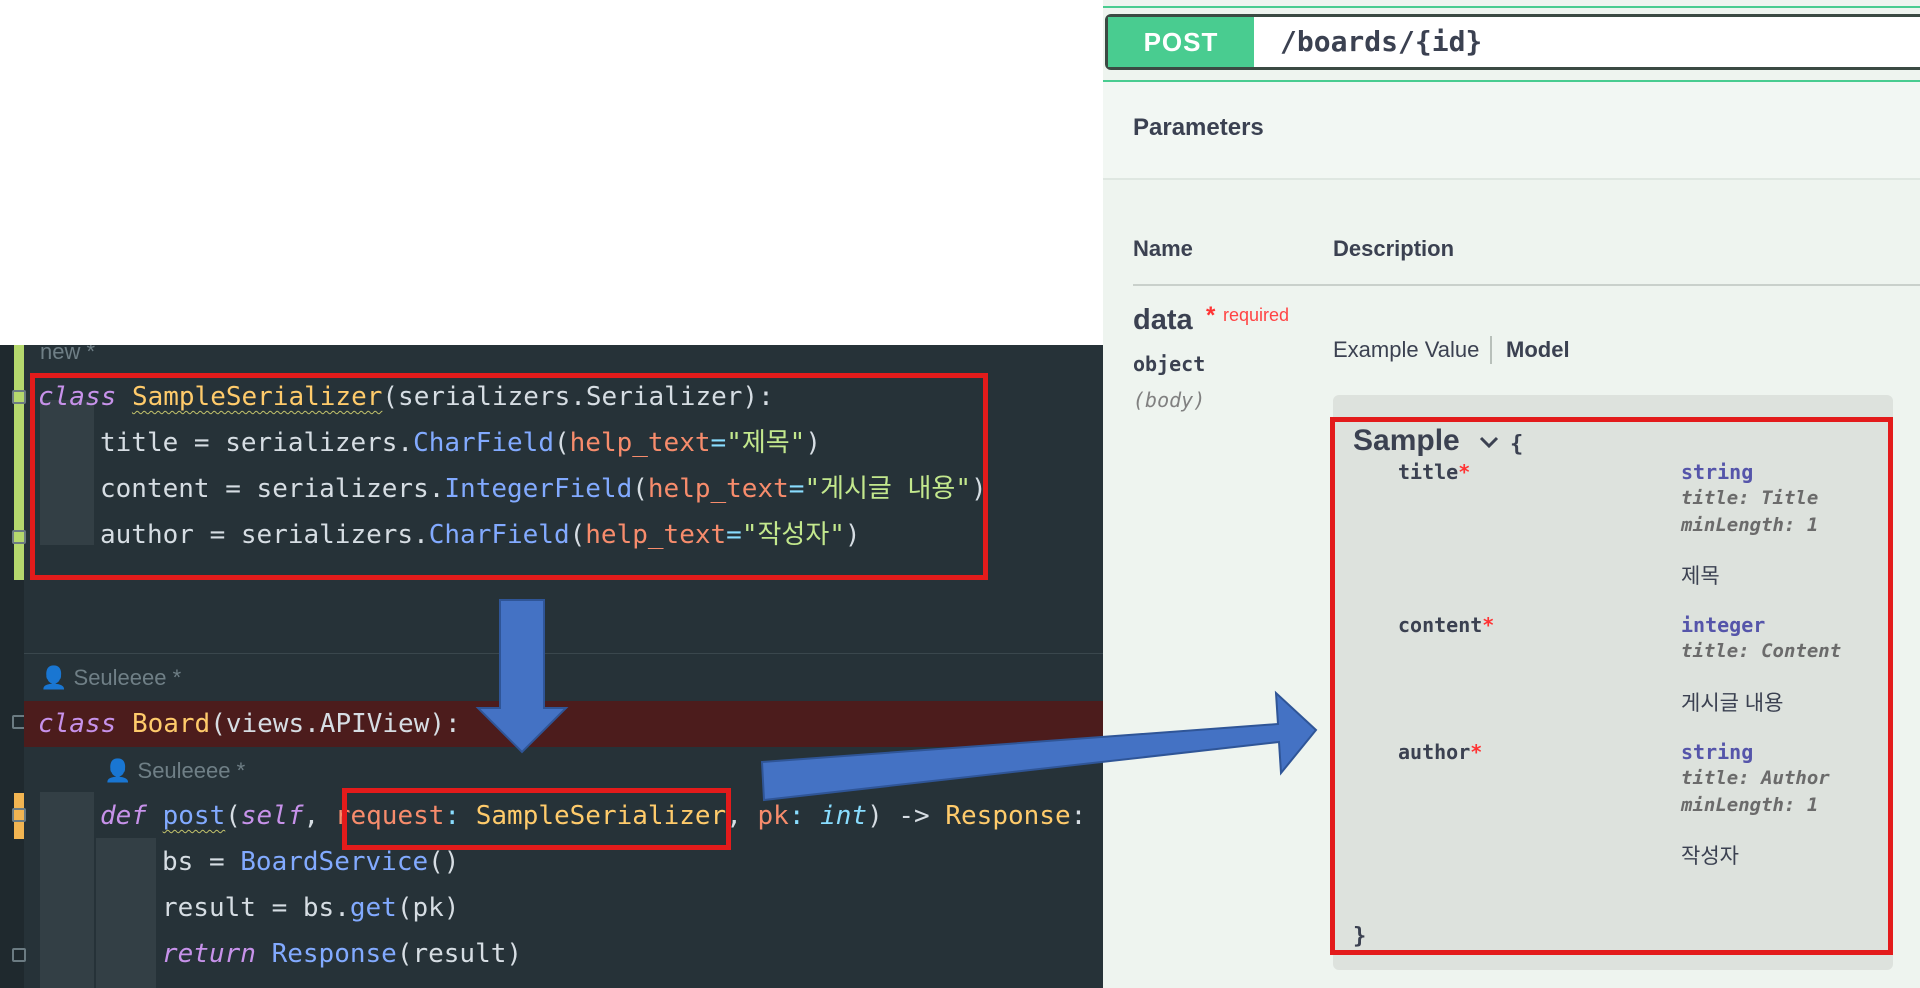  I want to click on column-divider, so click(1526, 285).